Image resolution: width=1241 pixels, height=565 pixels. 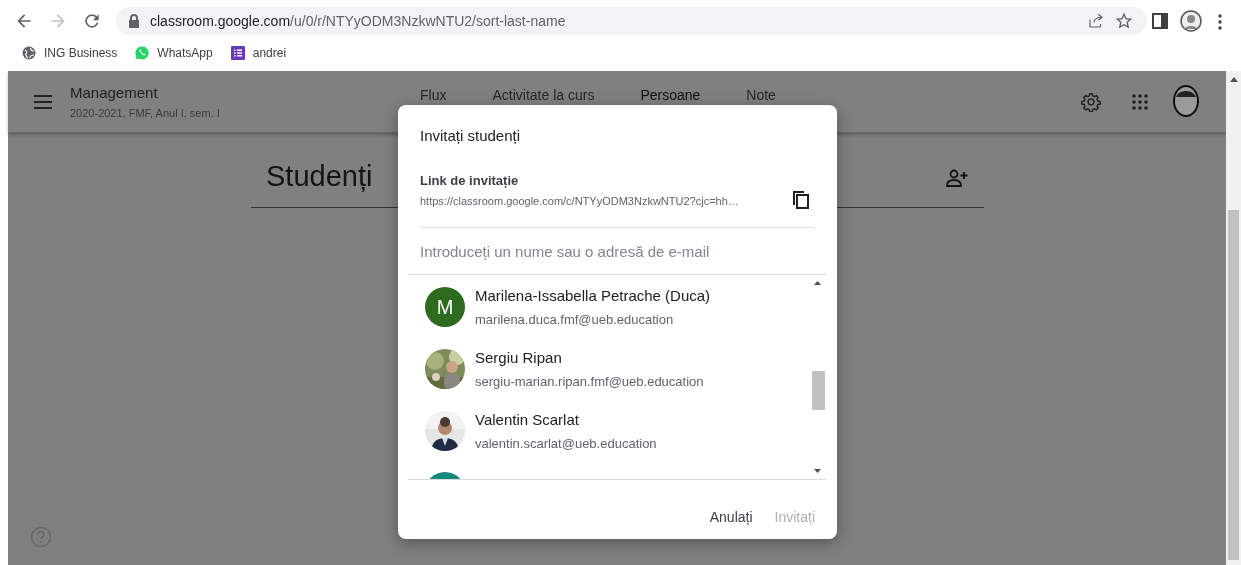 What do you see at coordinates (445, 307) in the screenshot?
I see `avatar: M` at bounding box center [445, 307].